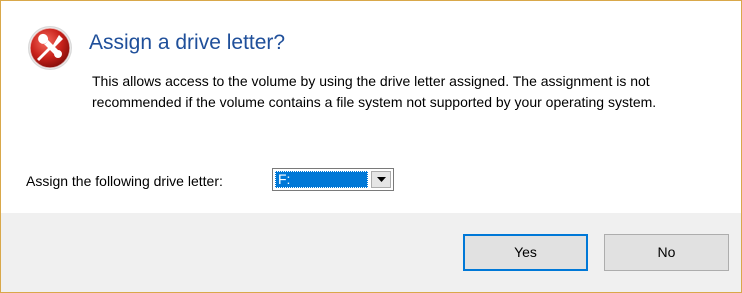 The height and width of the screenshot is (293, 742). I want to click on no-button: No, so click(666, 252).